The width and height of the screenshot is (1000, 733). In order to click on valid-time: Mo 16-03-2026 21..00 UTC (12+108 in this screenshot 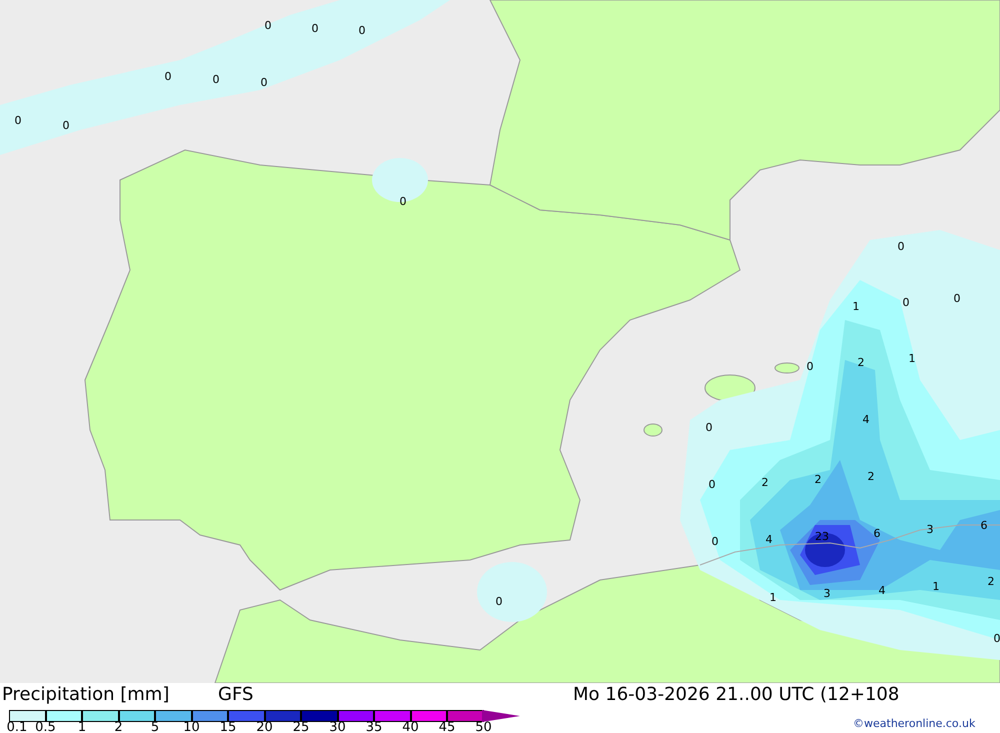, I will do `click(736, 695)`.